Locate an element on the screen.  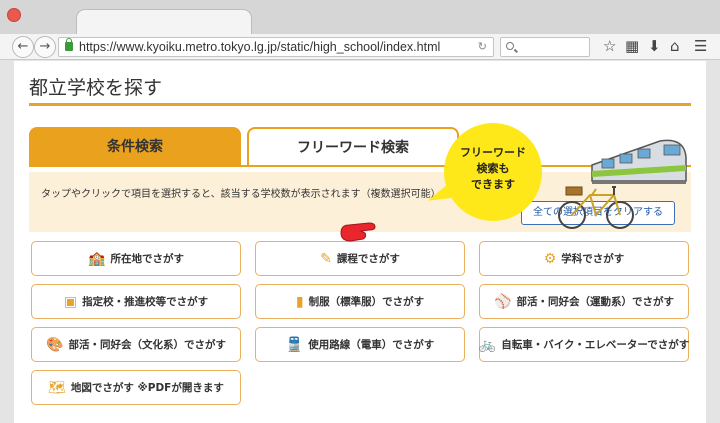
search-by-location-button: 🏫 所在地でさがす is located at coordinates (136, 258).